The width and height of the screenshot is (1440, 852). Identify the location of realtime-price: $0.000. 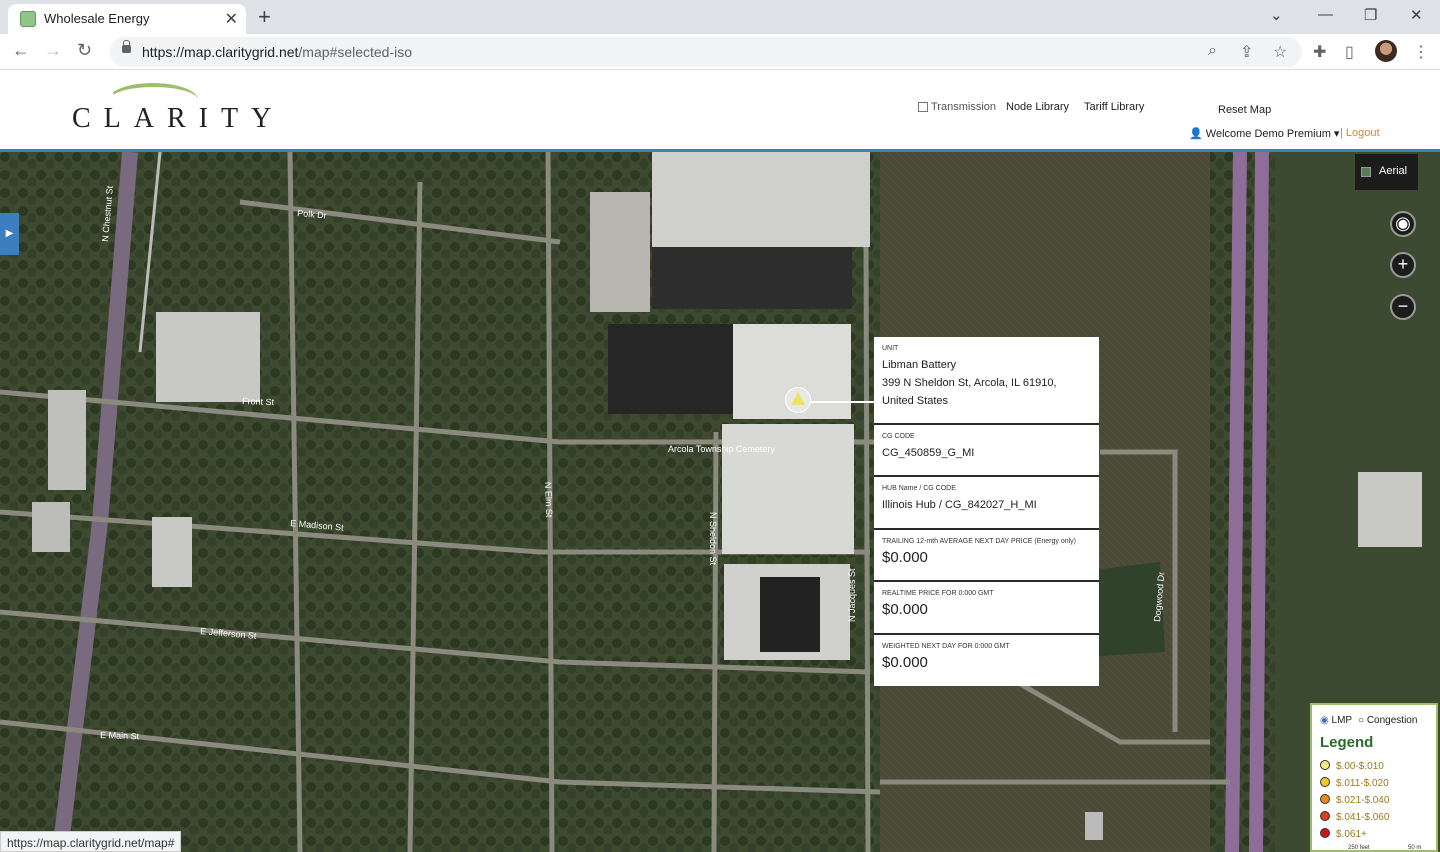
(905, 609).